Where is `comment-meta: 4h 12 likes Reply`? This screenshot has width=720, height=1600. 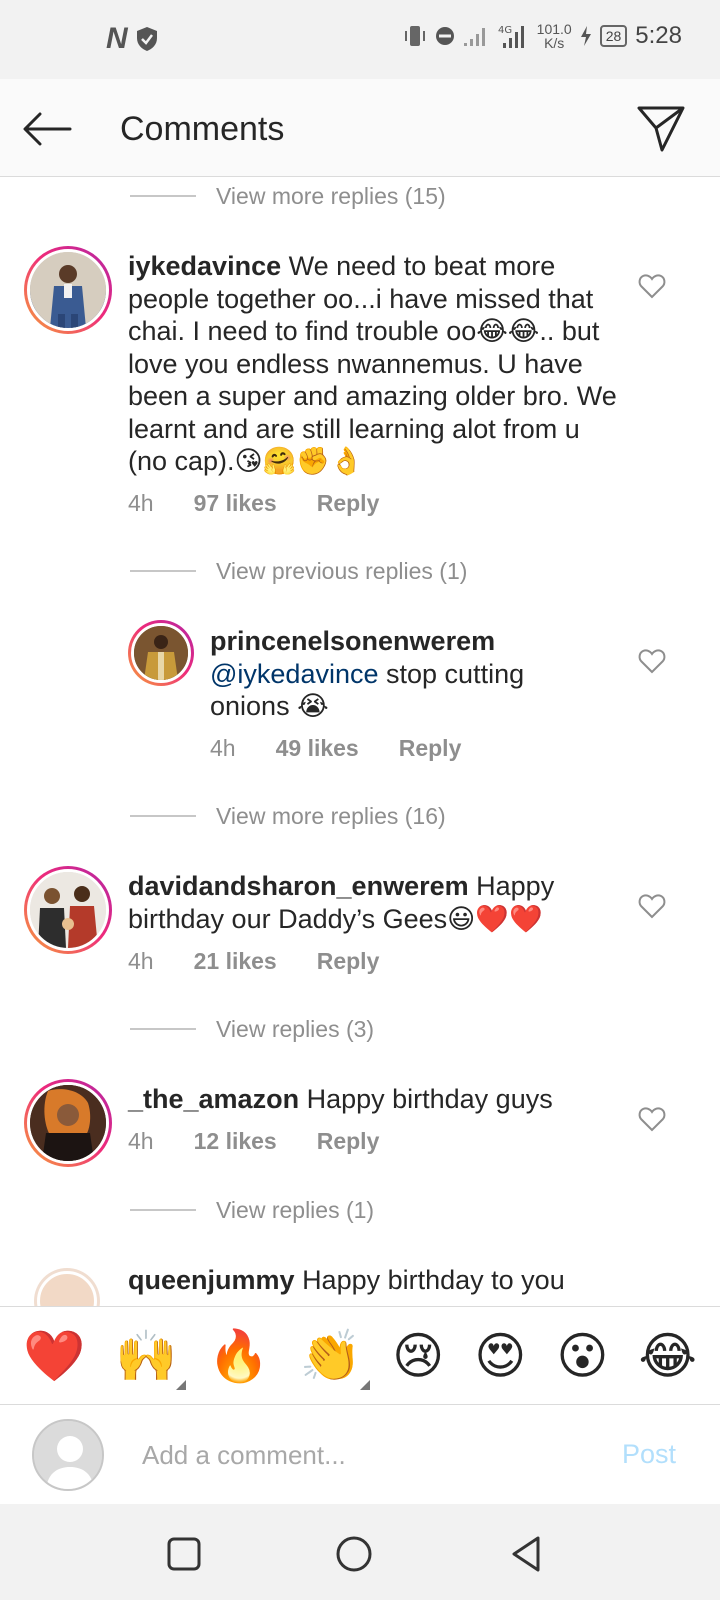
comment-meta: 4h 12 likes Reply is located at coordinates (253, 1141).